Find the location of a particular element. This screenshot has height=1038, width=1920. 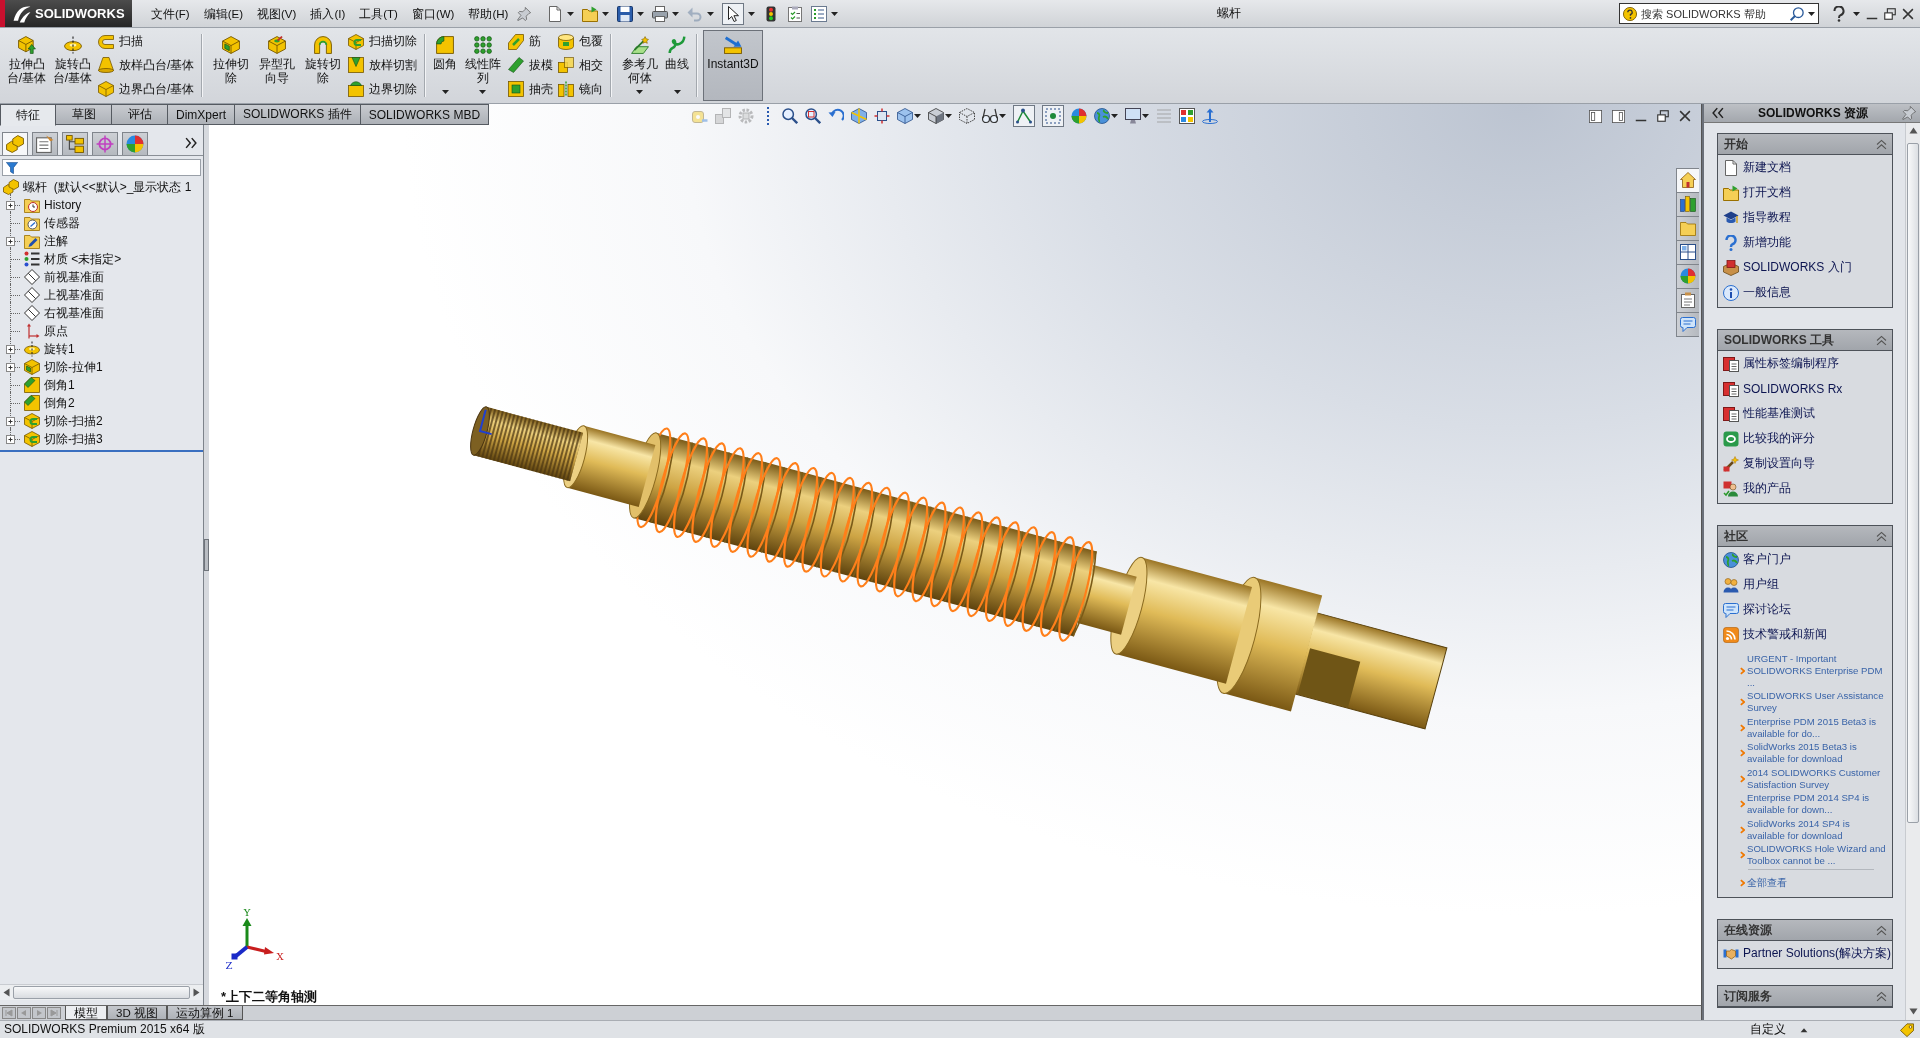

menu-item: 工具(T) is located at coordinates (378, 13).